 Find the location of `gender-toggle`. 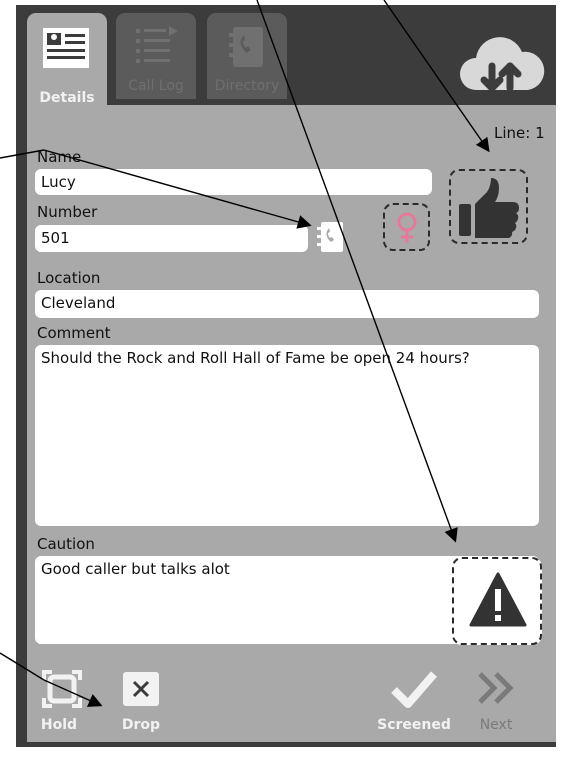

gender-toggle is located at coordinates (406, 227).